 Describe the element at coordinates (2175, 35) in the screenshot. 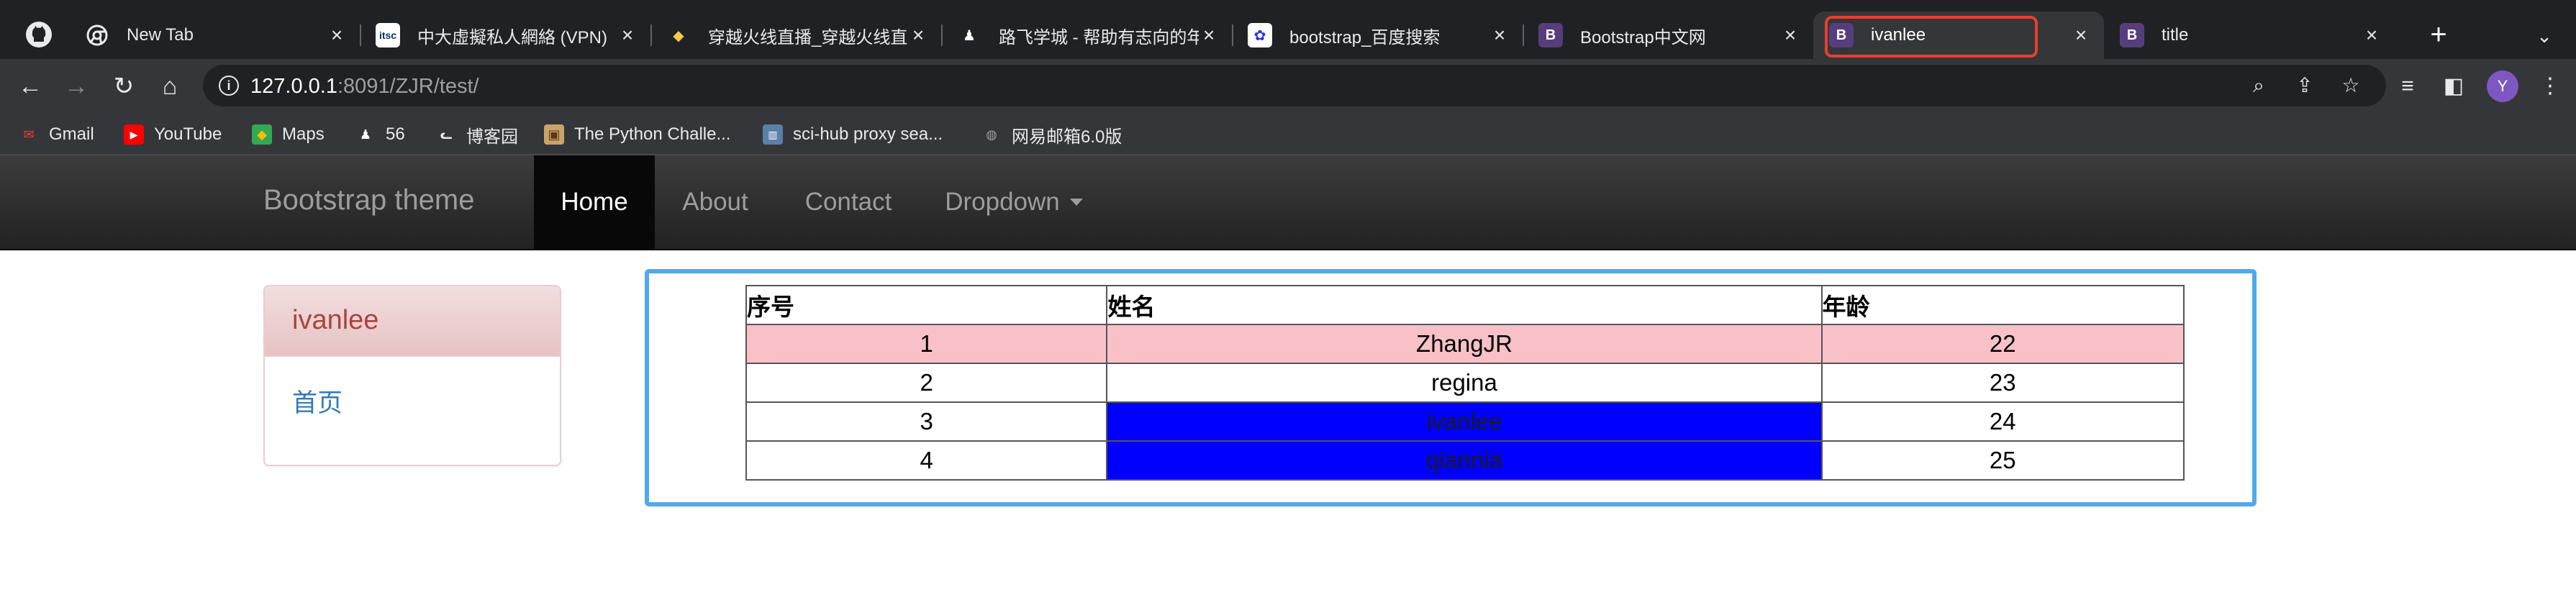

I see `tab-title: title` at that location.